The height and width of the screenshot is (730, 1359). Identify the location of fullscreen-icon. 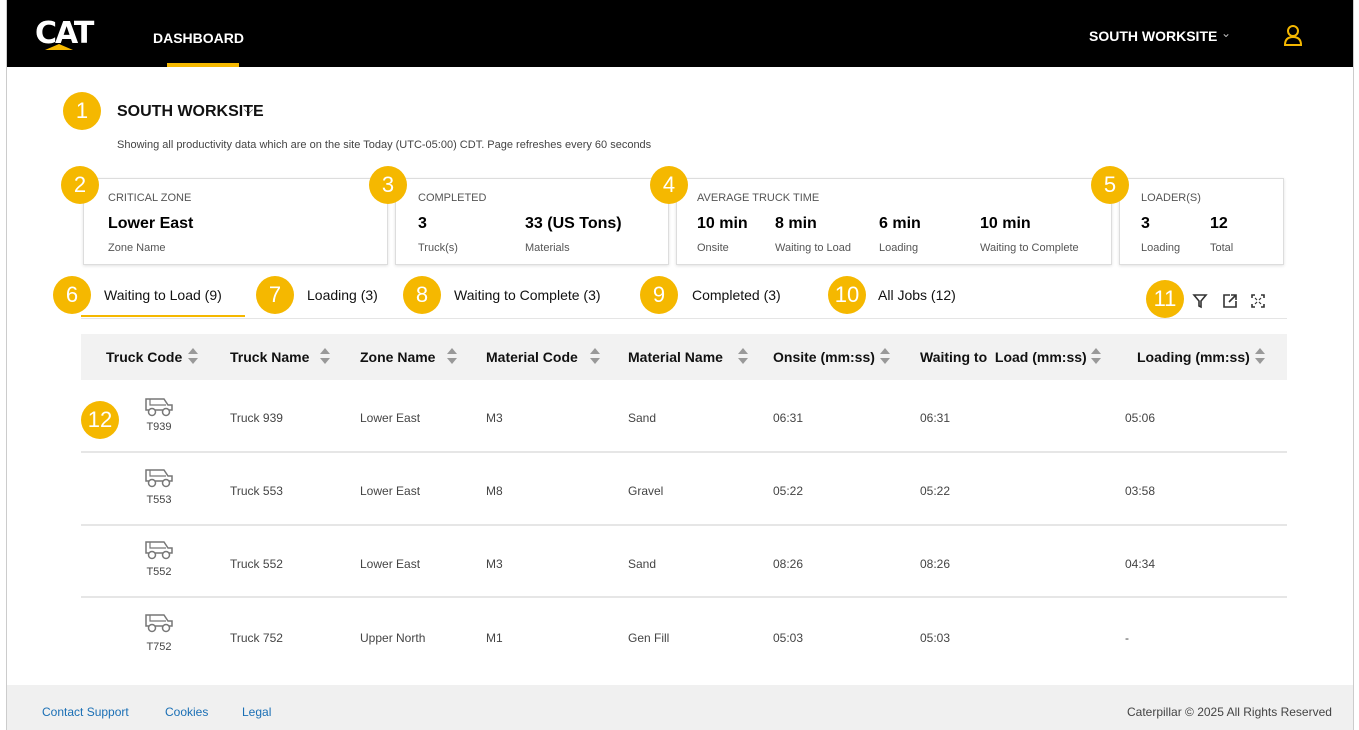
(1258, 301).